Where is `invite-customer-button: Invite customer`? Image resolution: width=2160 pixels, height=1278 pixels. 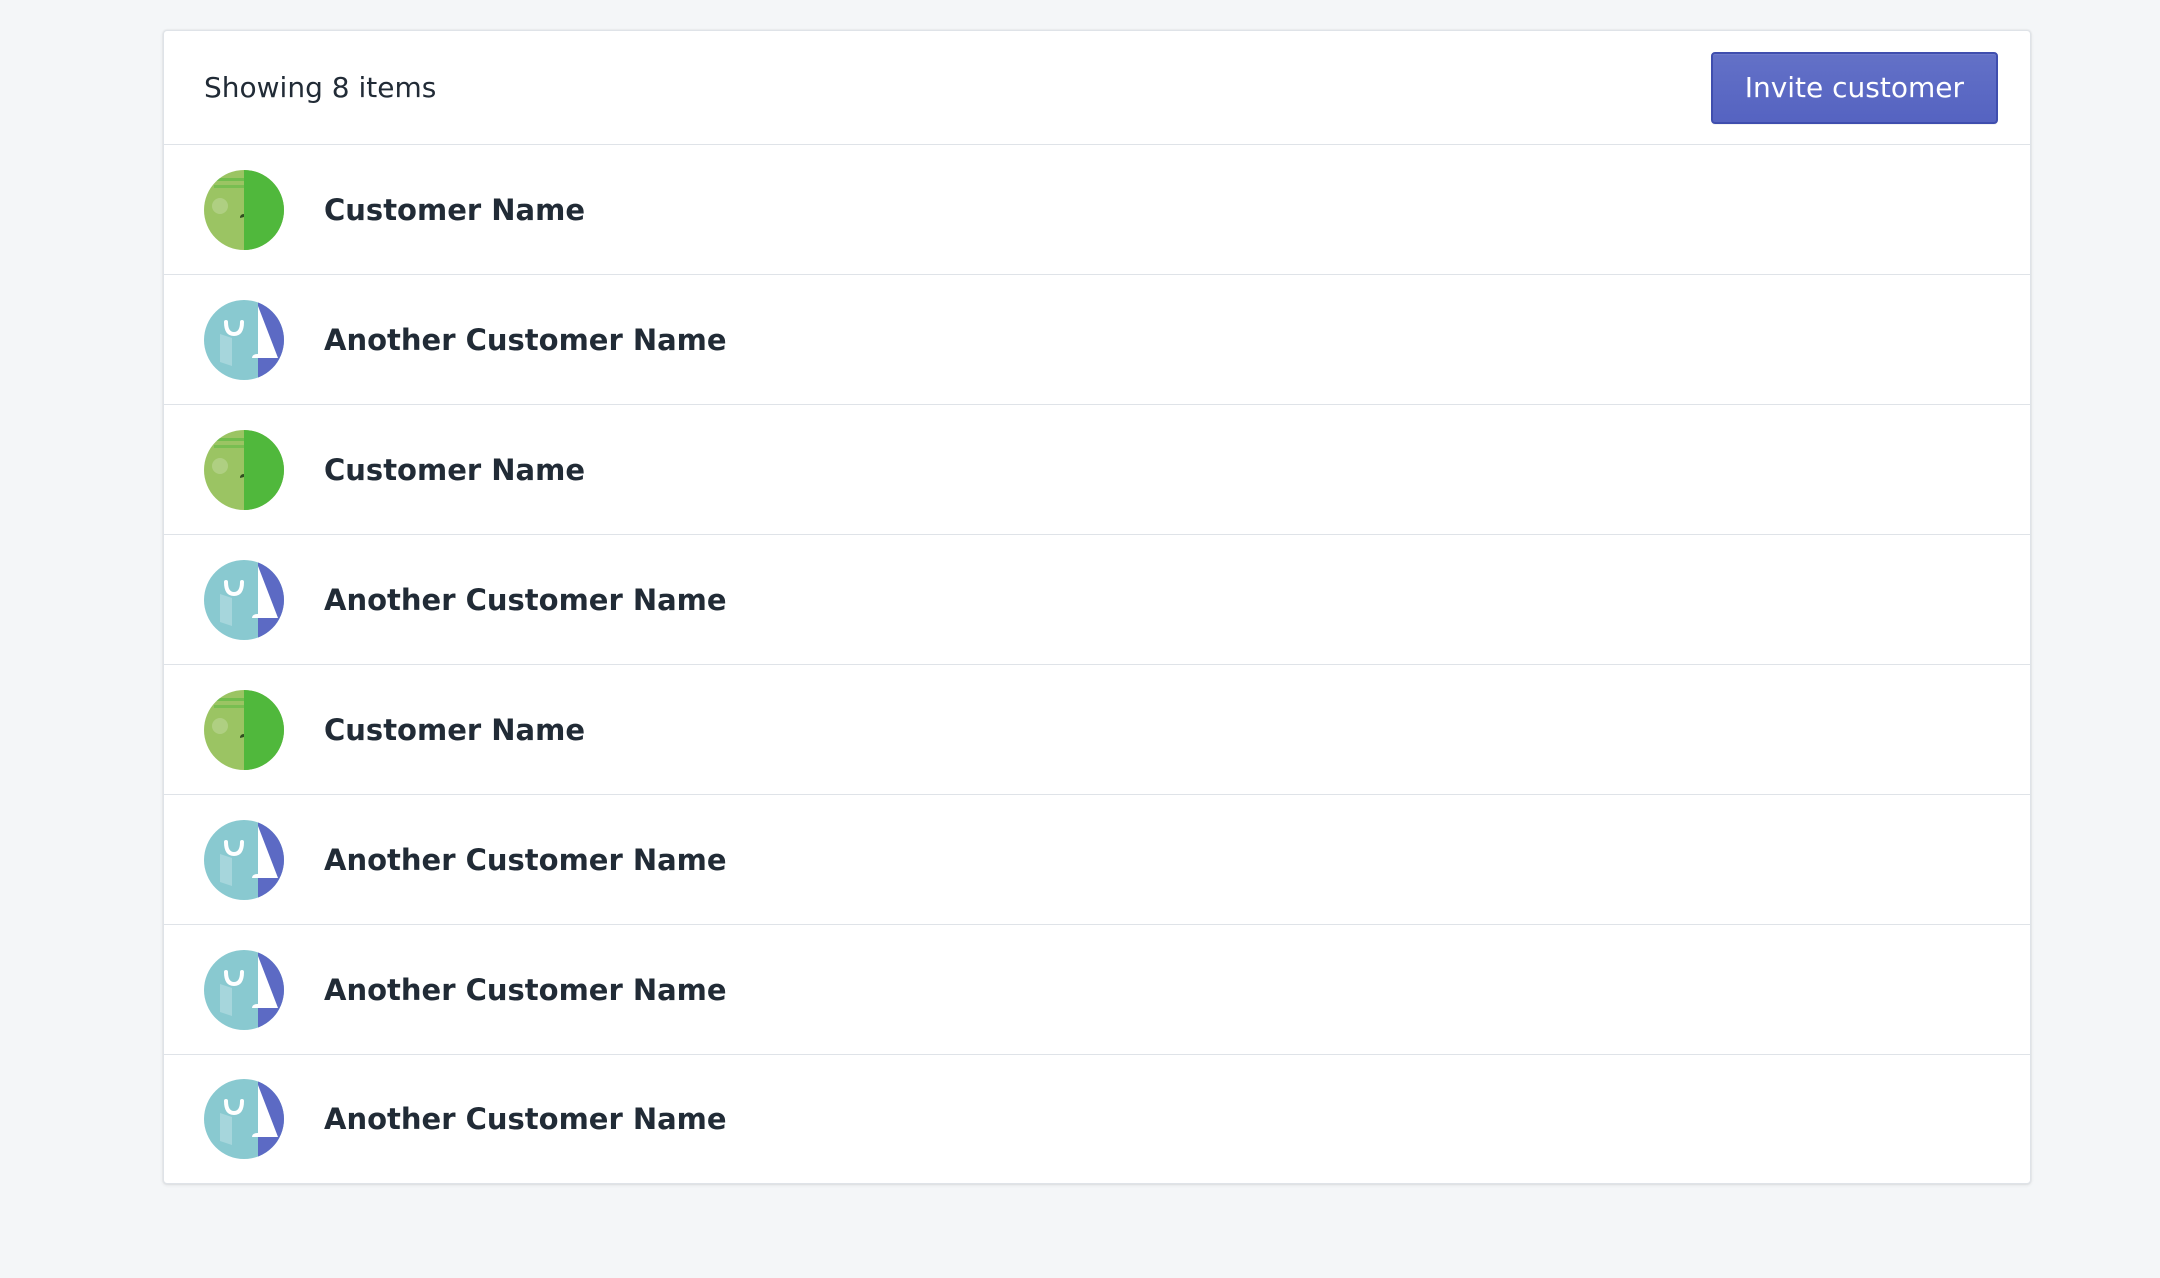 invite-customer-button: Invite customer is located at coordinates (1854, 87).